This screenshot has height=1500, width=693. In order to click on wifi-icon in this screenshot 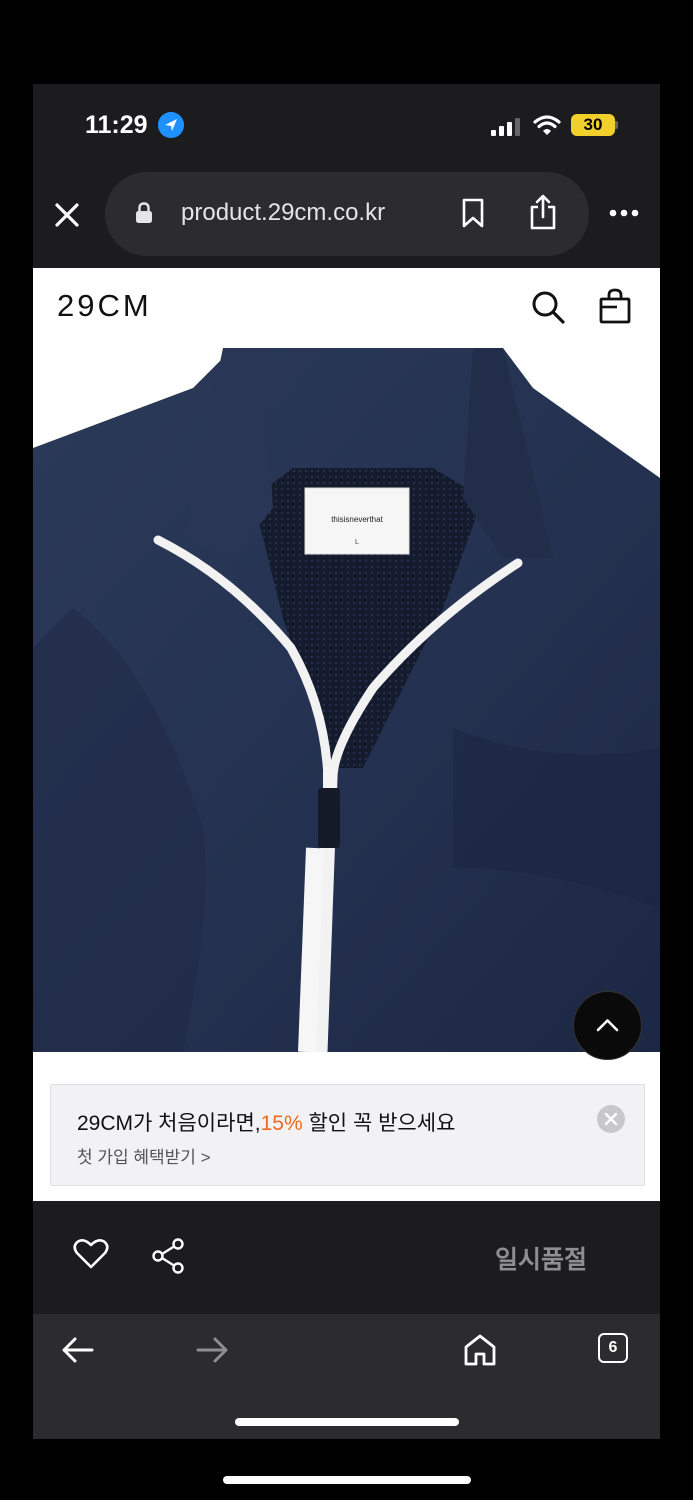, I will do `click(547, 125)`.